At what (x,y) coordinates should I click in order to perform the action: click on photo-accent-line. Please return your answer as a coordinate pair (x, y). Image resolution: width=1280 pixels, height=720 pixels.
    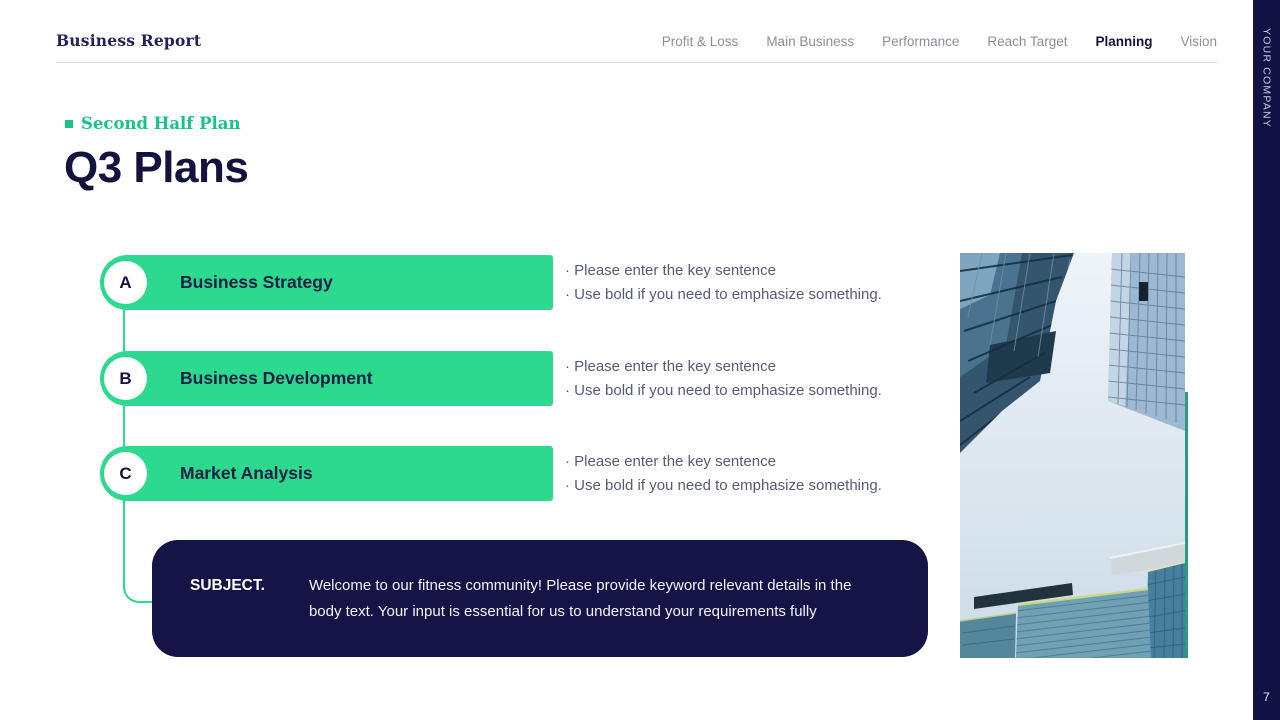
    Looking at the image, I should click on (1186, 525).